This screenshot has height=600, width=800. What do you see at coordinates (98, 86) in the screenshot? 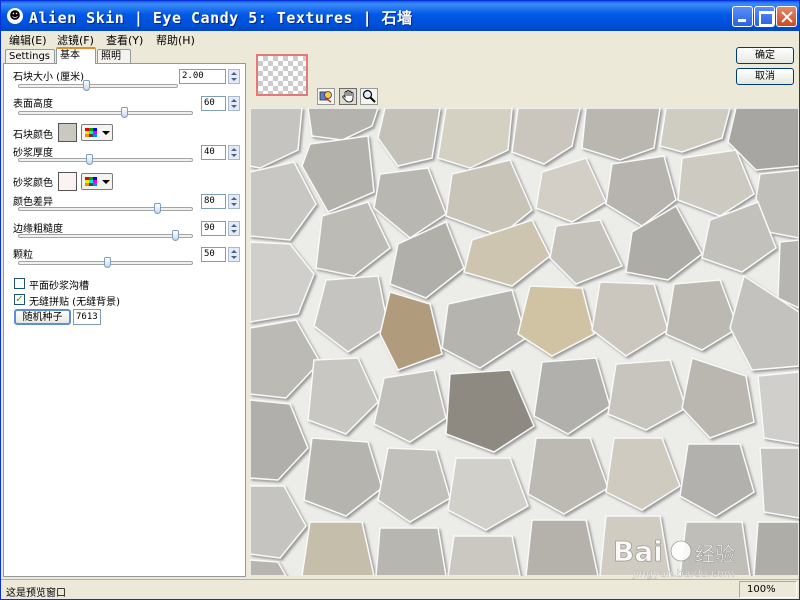
I see `stone-size-track` at bounding box center [98, 86].